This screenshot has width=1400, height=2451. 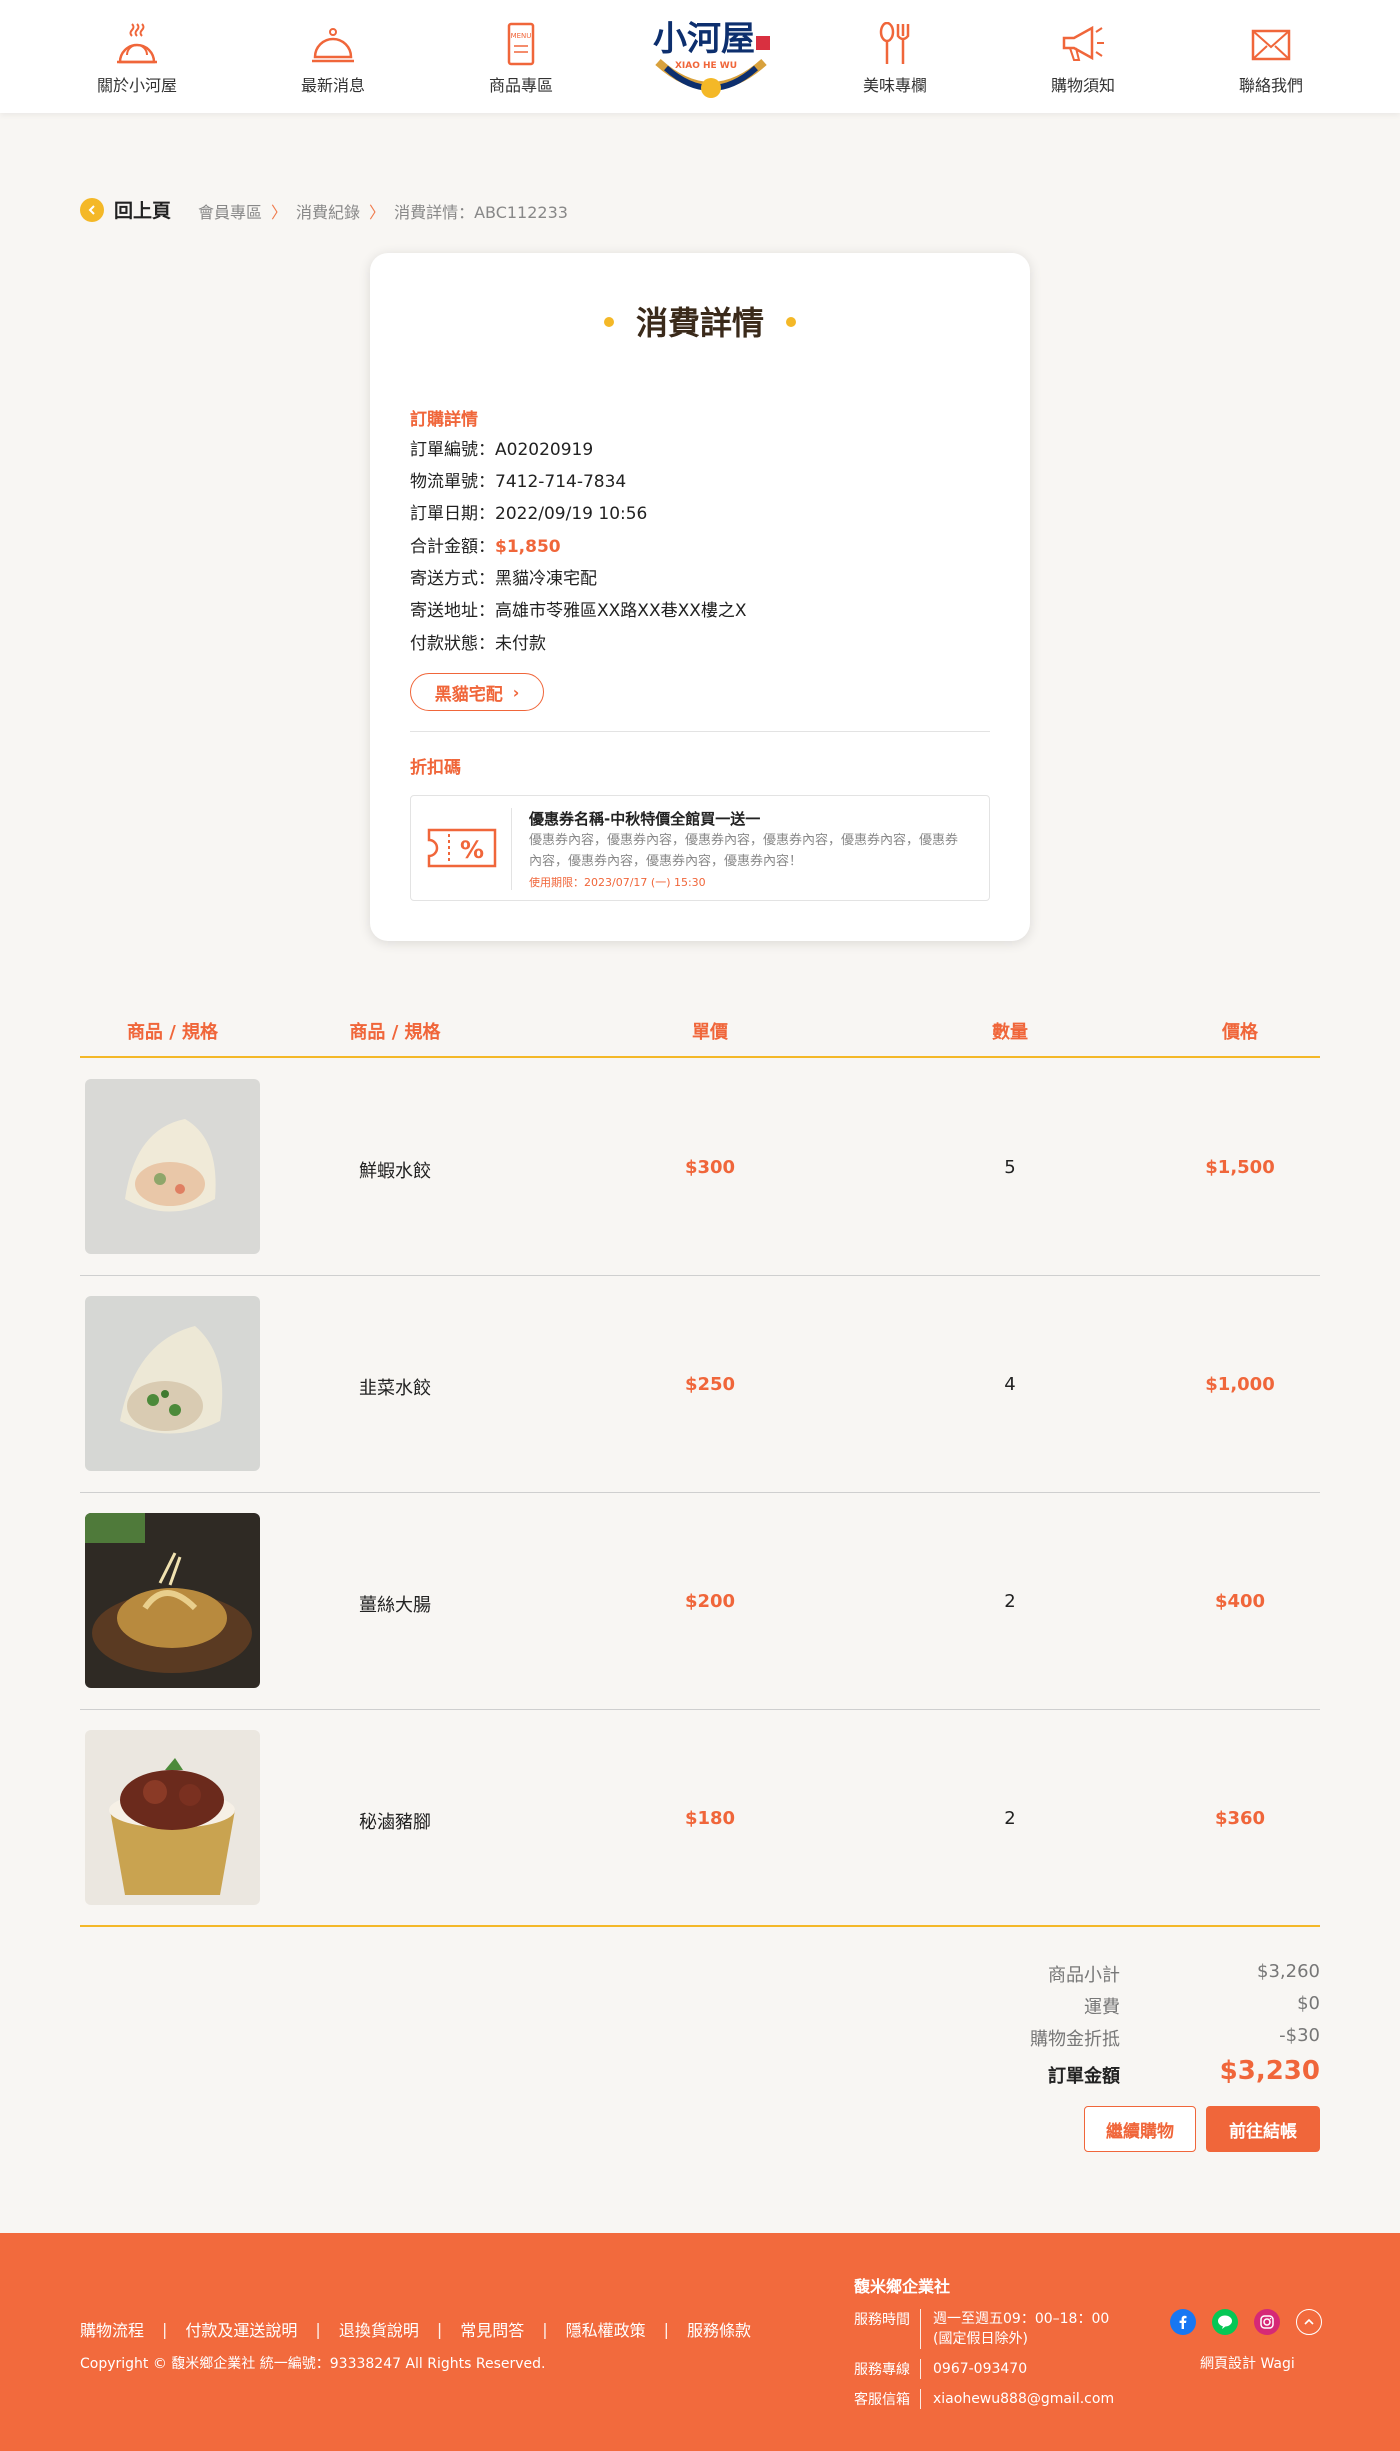 I want to click on site-logo: 小河屋 XIAO HE WU, so click(x=711, y=56).